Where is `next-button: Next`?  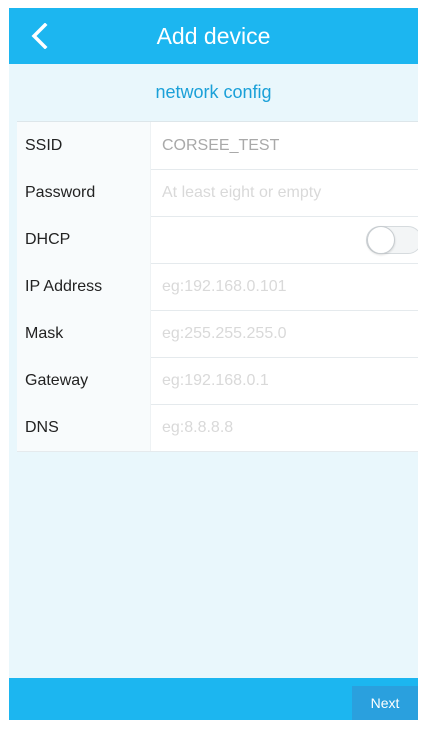 next-button: Next is located at coordinates (385, 703).